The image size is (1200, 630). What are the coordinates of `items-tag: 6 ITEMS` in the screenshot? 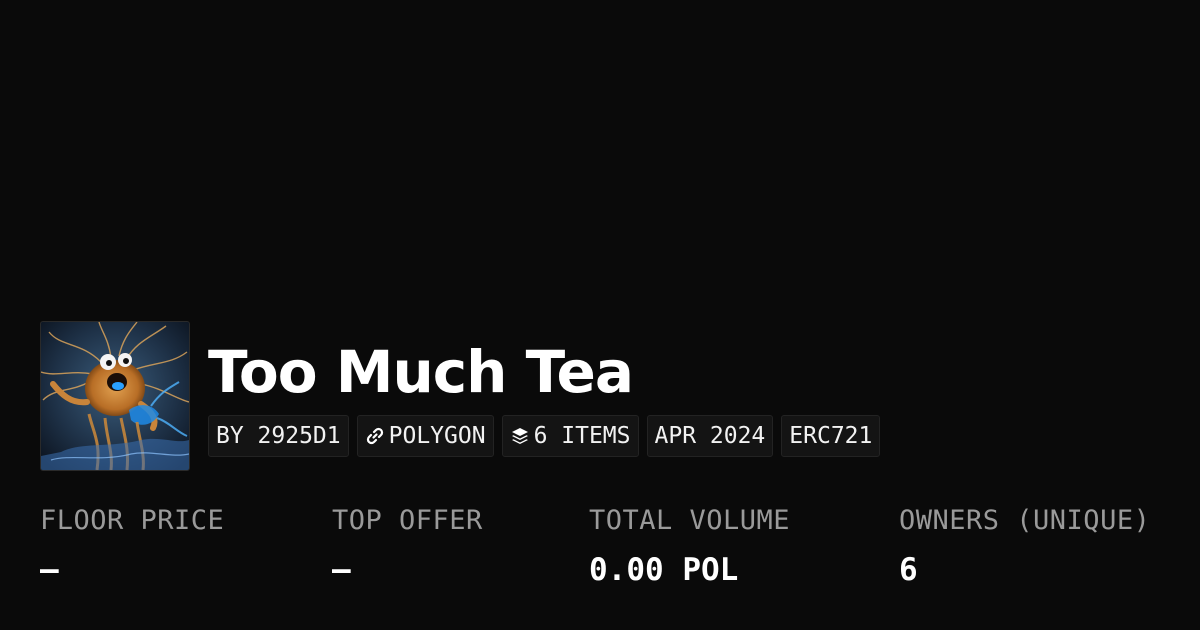 It's located at (570, 436).